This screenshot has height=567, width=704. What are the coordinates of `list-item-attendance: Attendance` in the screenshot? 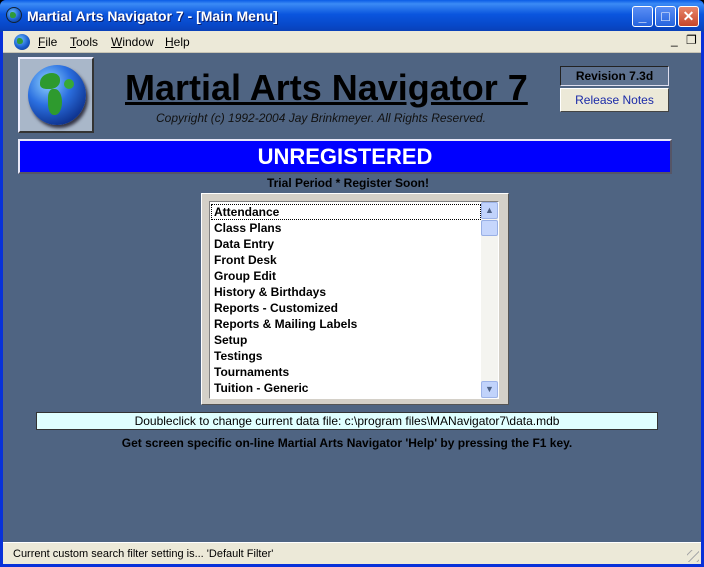 It's located at (346, 212).